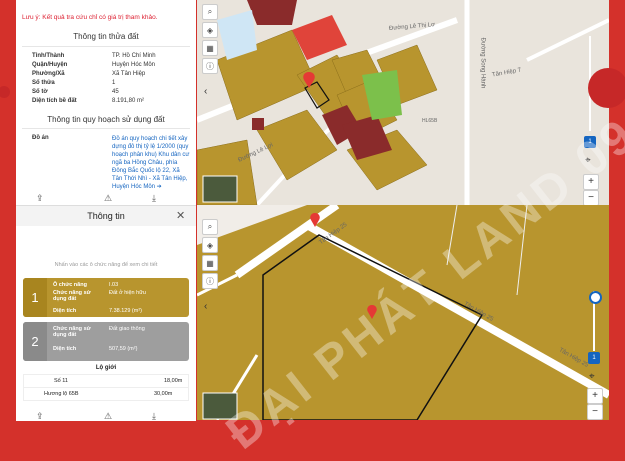 The height and width of the screenshot is (461, 625). What do you see at coordinates (163, 394) in the screenshot?
I see `road-width: 30,00m` at bounding box center [163, 394].